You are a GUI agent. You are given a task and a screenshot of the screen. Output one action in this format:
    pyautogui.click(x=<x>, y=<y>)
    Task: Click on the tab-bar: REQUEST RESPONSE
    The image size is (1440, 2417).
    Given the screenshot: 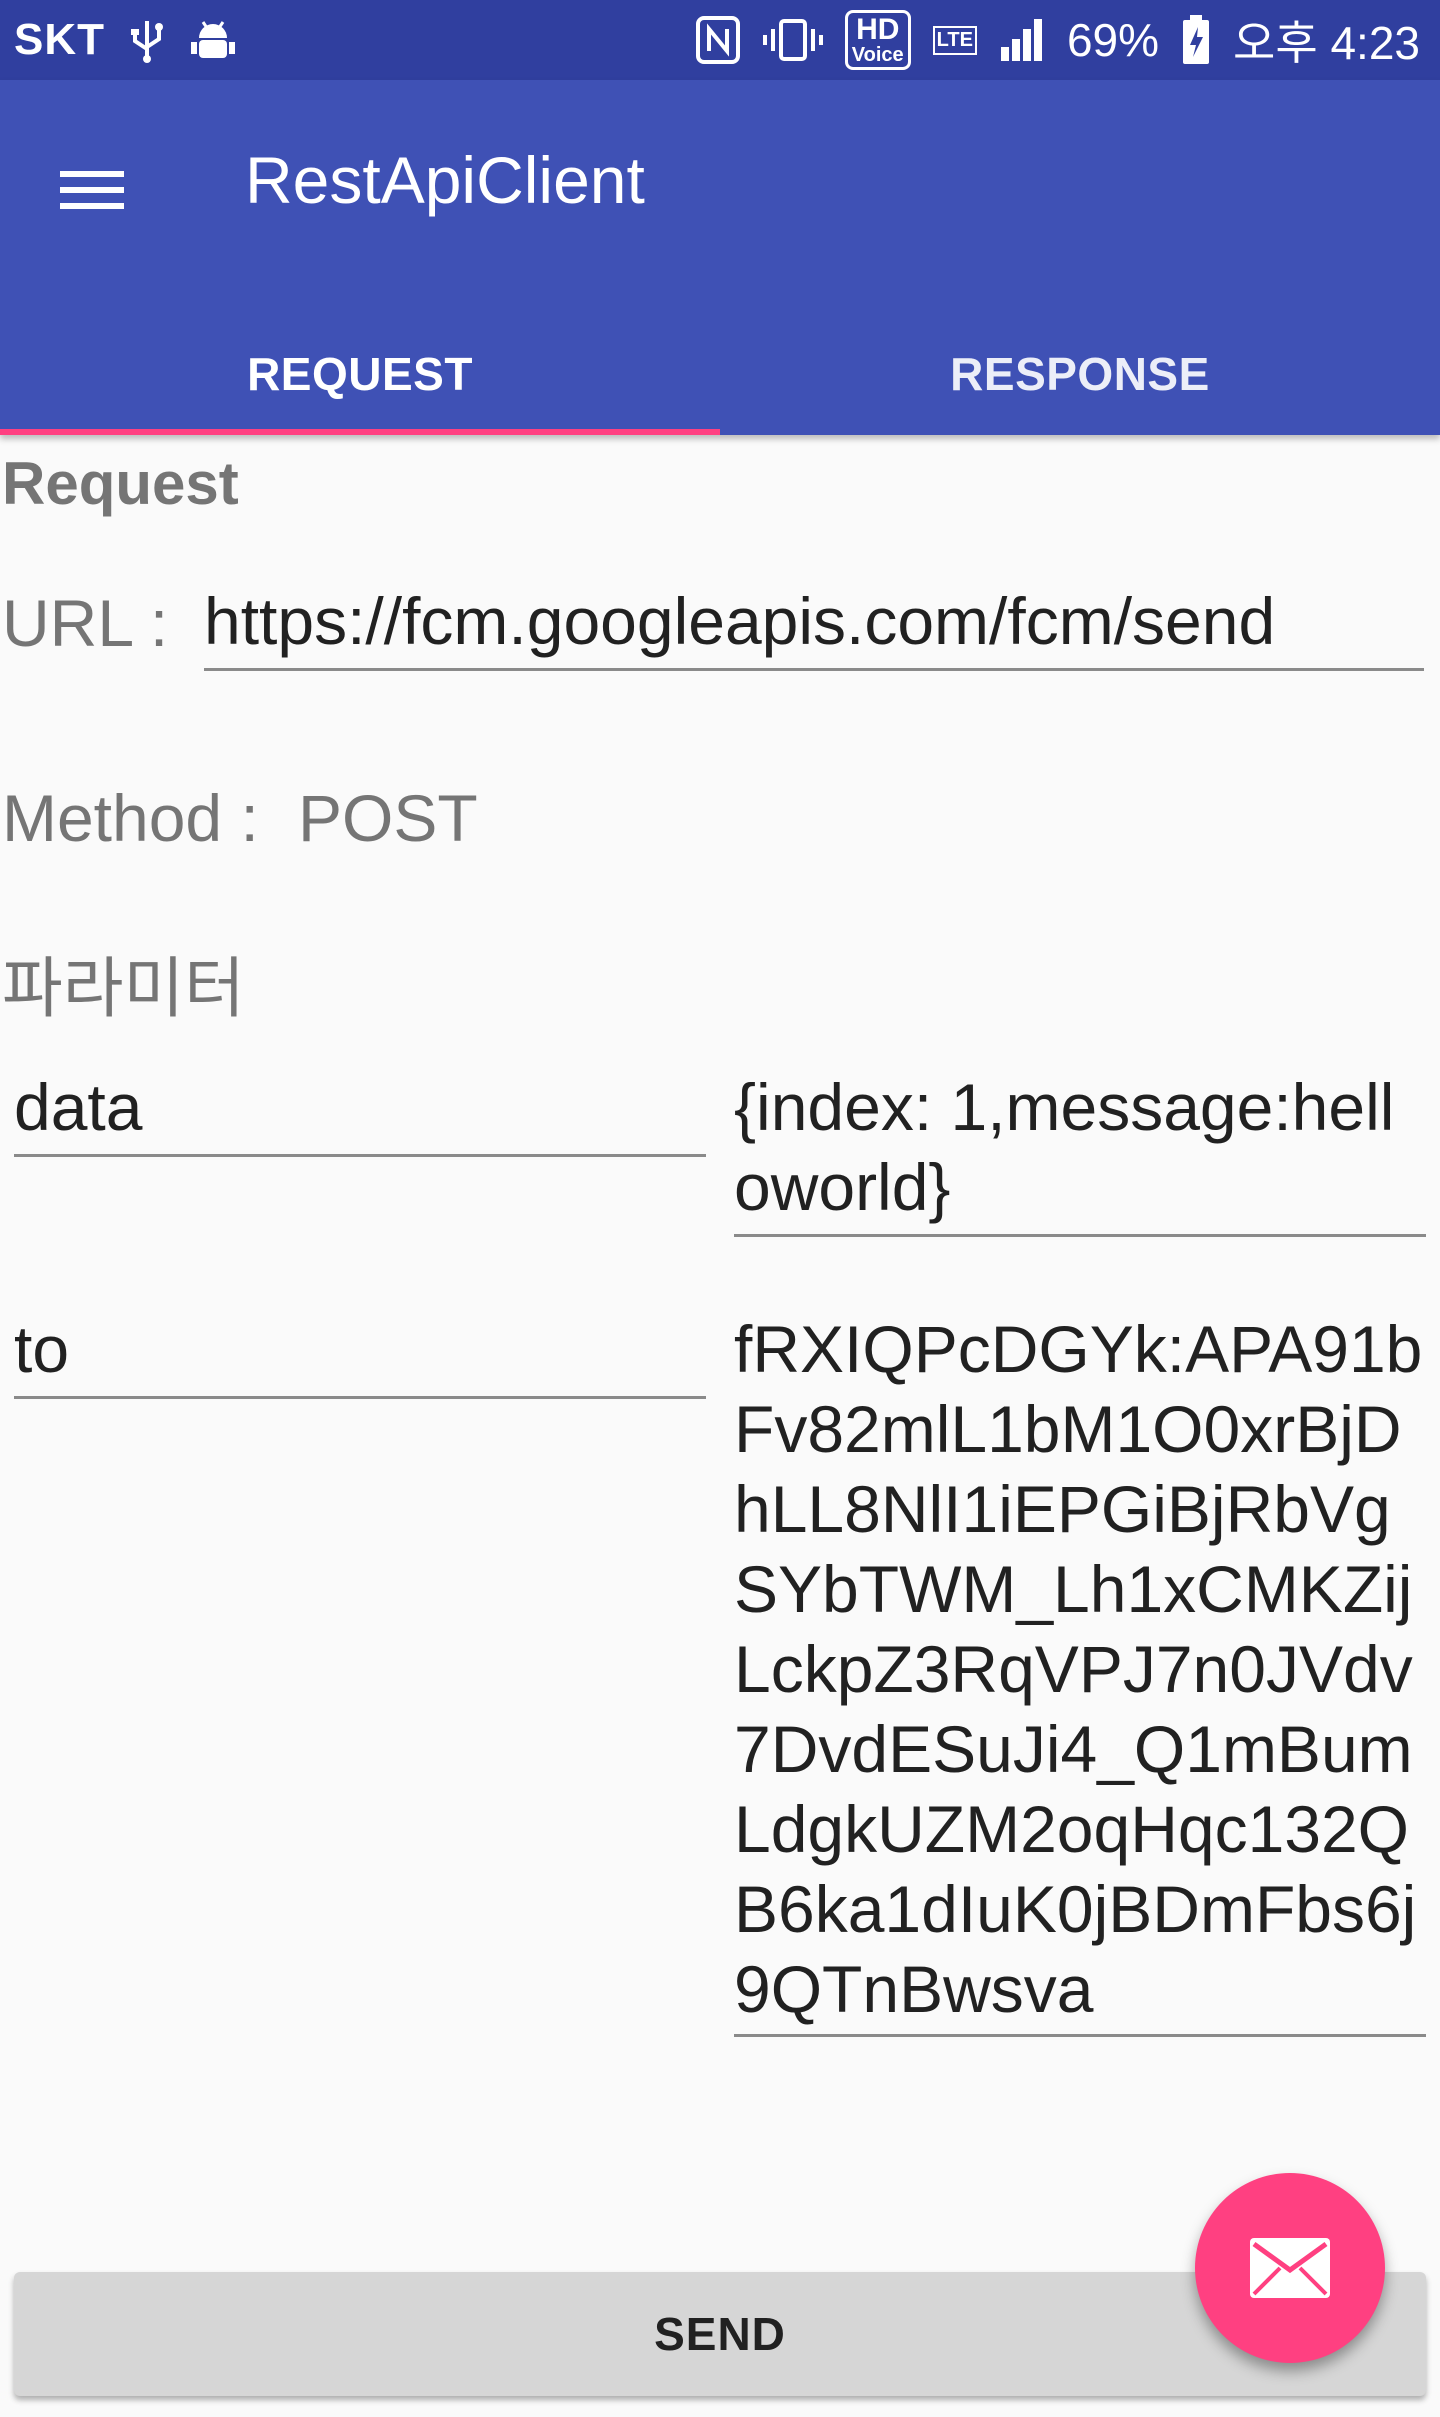 What is the action you would take?
    pyautogui.click(x=720, y=373)
    